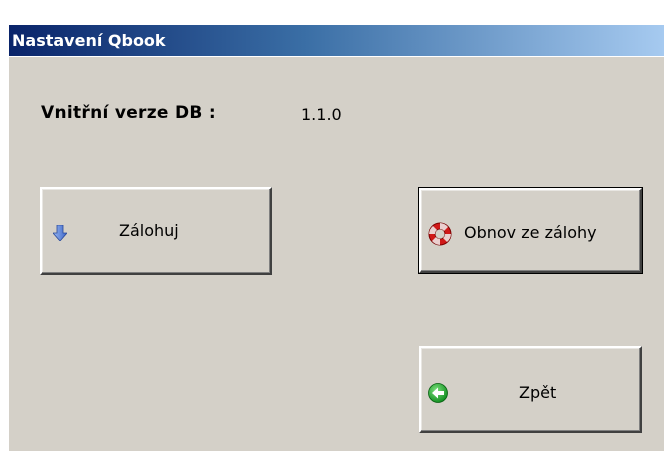 This screenshot has height=452, width=665. Describe the element at coordinates (128, 113) in the screenshot. I see `db-version-label: Vnitřní verze DB :` at that location.